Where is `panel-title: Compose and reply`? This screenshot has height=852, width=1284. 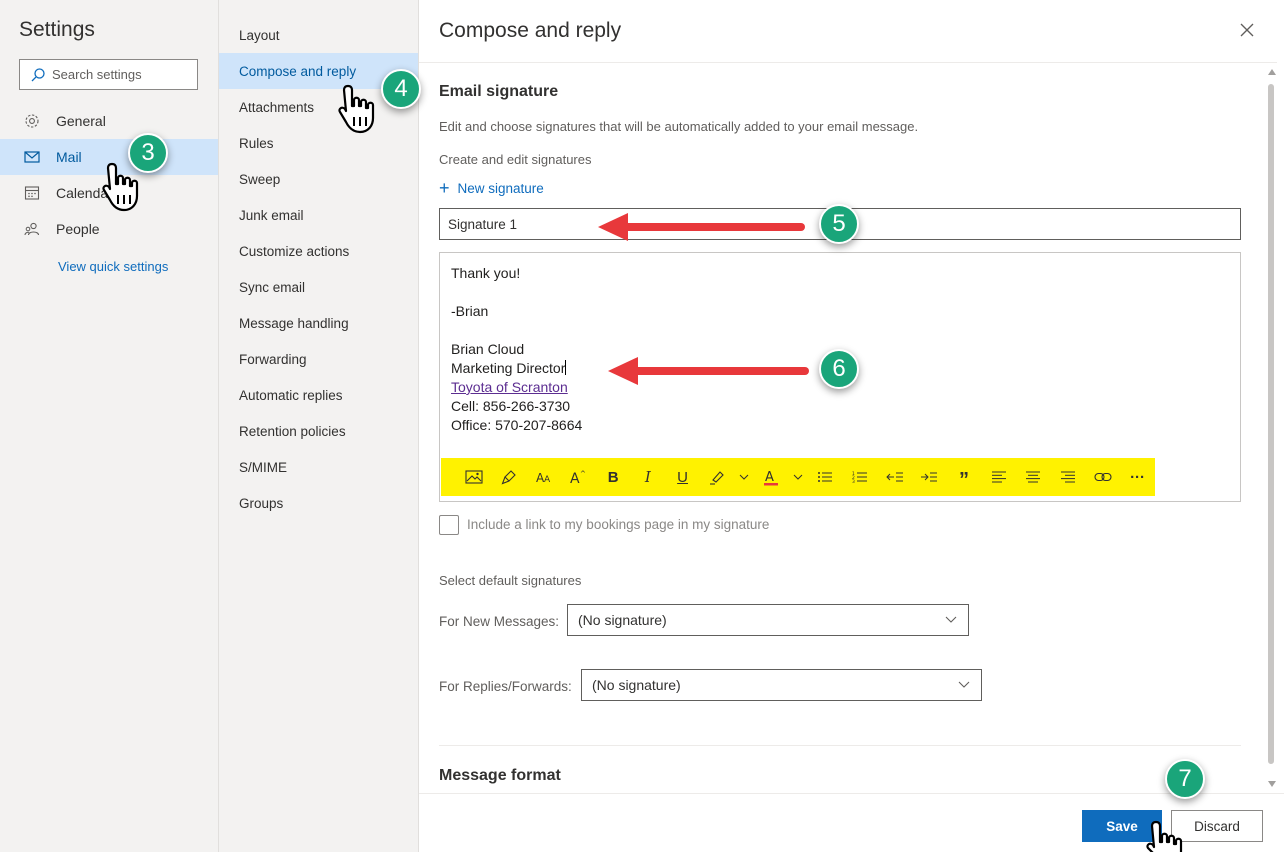 panel-title: Compose and reply is located at coordinates (530, 30).